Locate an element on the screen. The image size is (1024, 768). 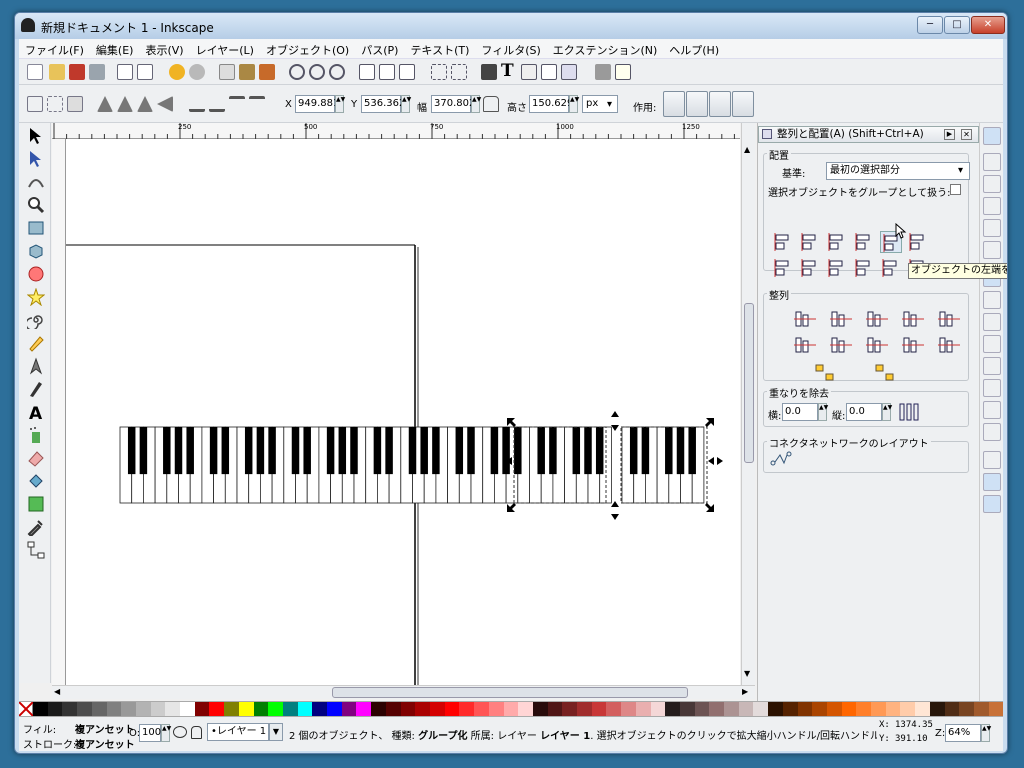
open-icon is located at coordinates (57, 72).